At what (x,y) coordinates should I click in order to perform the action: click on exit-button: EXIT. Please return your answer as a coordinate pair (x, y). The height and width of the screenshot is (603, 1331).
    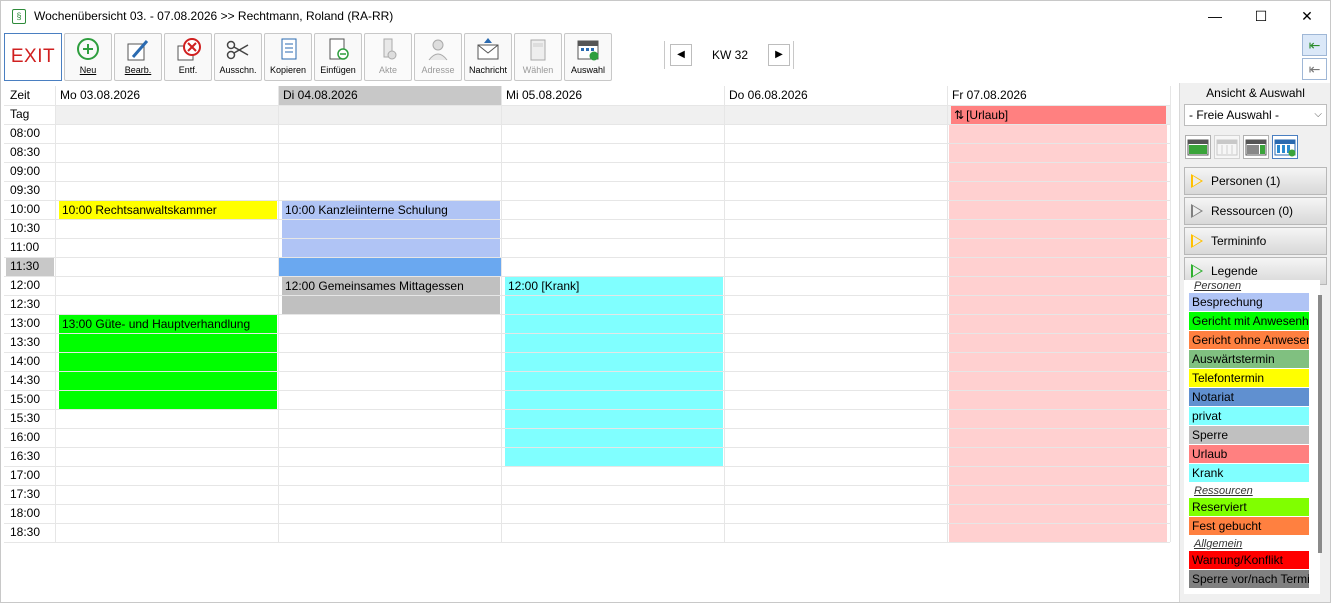
    Looking at the image, I should click on (33, 57).